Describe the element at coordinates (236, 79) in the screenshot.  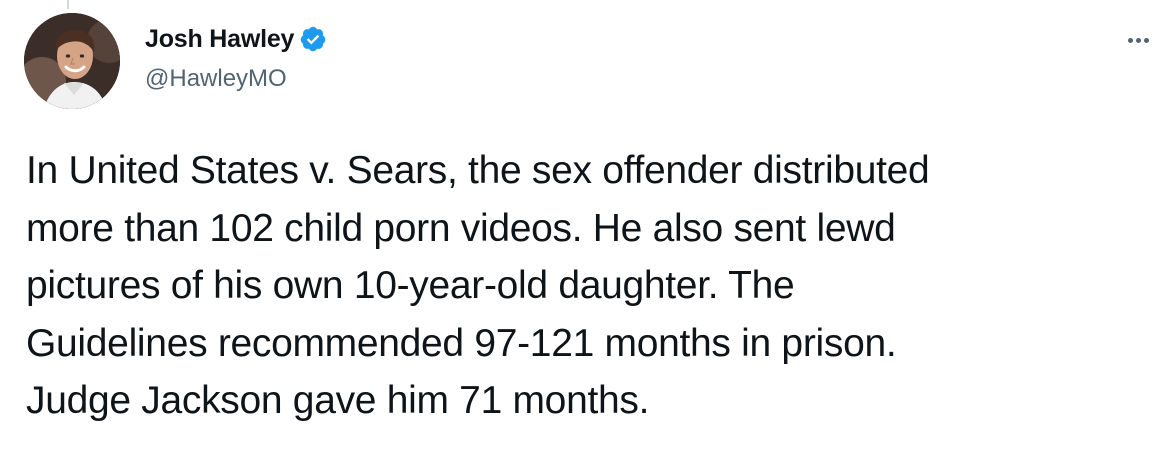
I see `user-handle: @HawleyMO` at that location.